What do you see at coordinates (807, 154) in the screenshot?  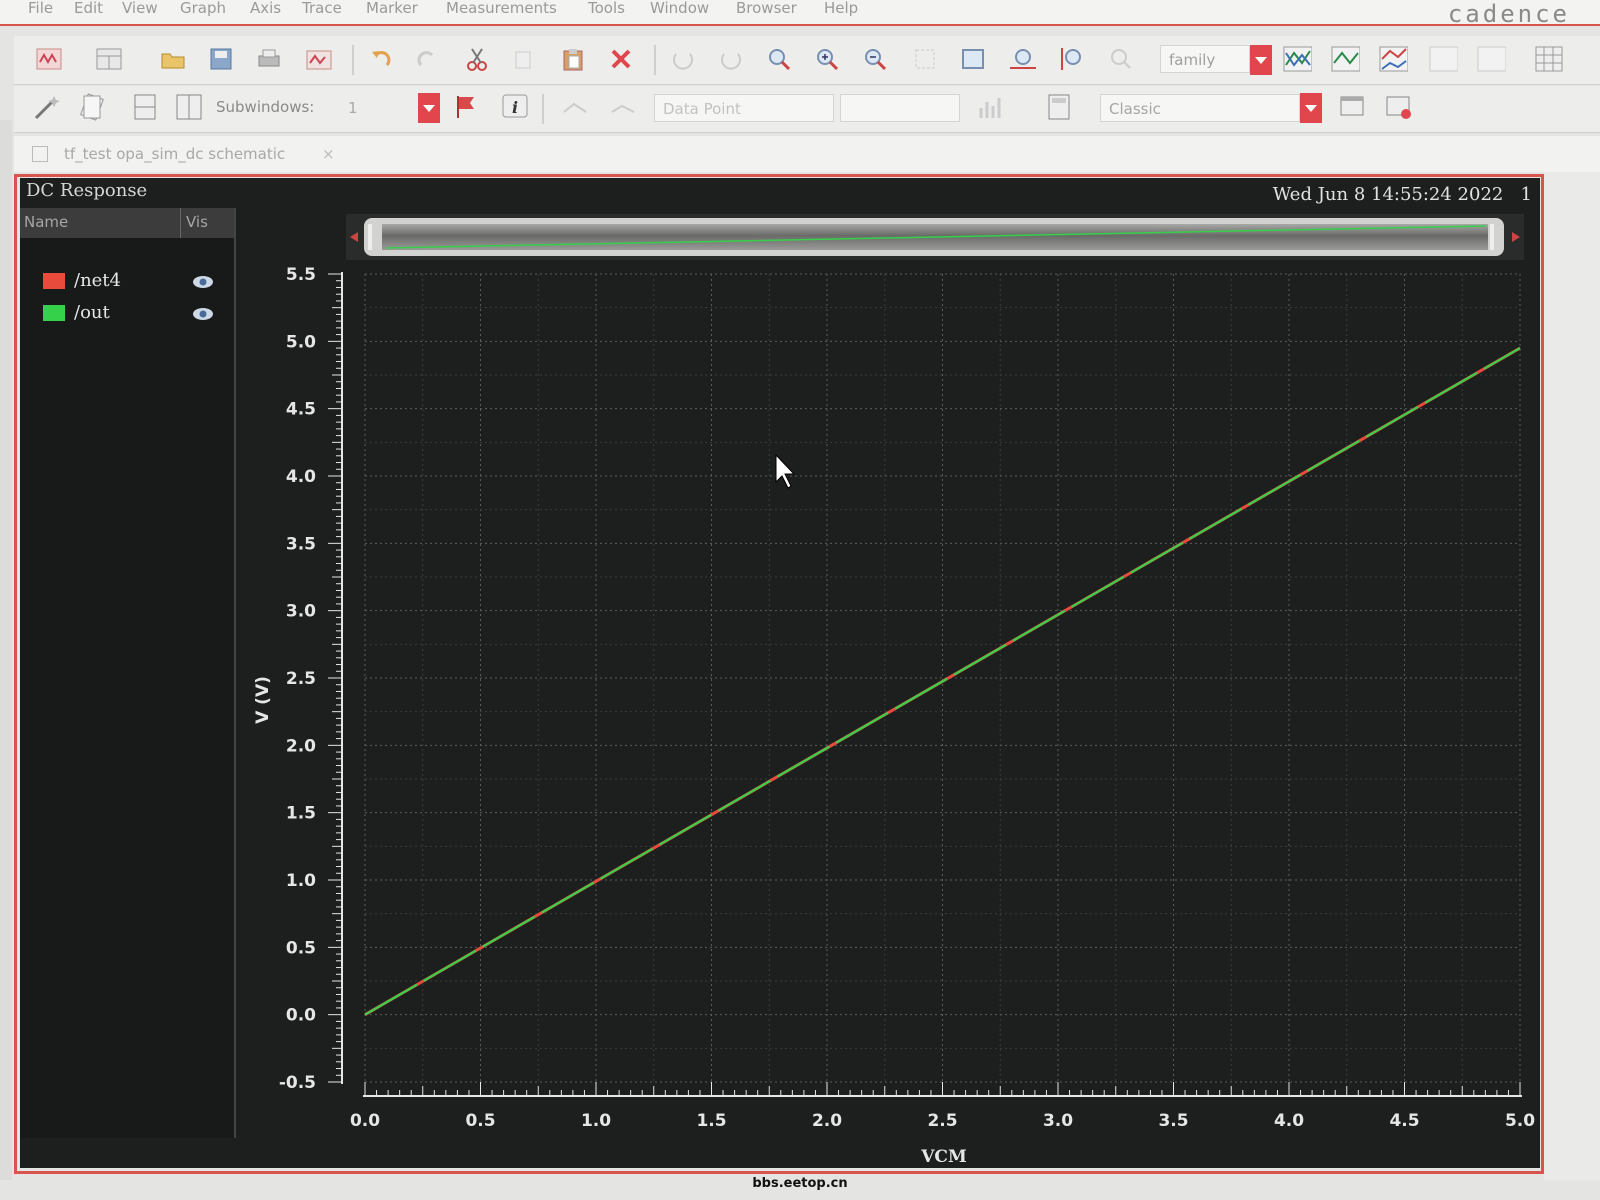 I see `tab-bar: tf_test opa_sim_dc schematic ×` at bounding box center [807, 154].